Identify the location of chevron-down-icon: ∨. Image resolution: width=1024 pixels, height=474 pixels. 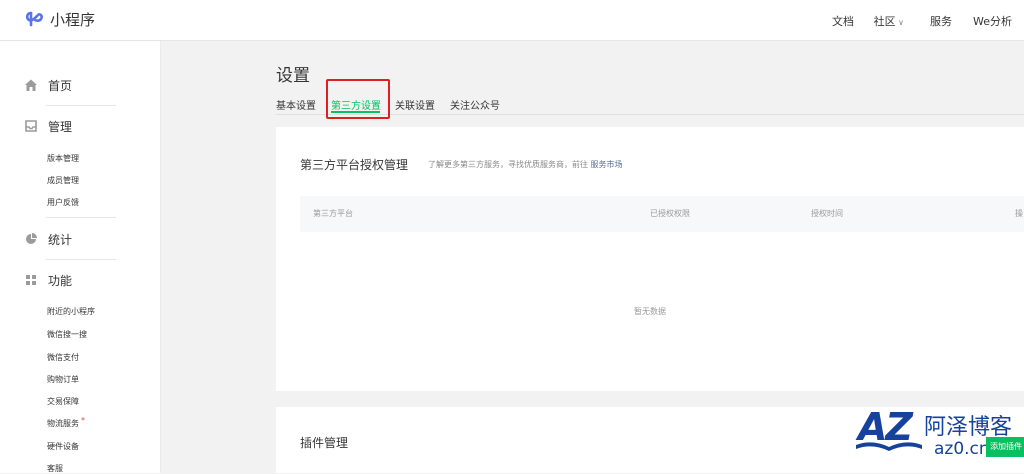
(899, 22).